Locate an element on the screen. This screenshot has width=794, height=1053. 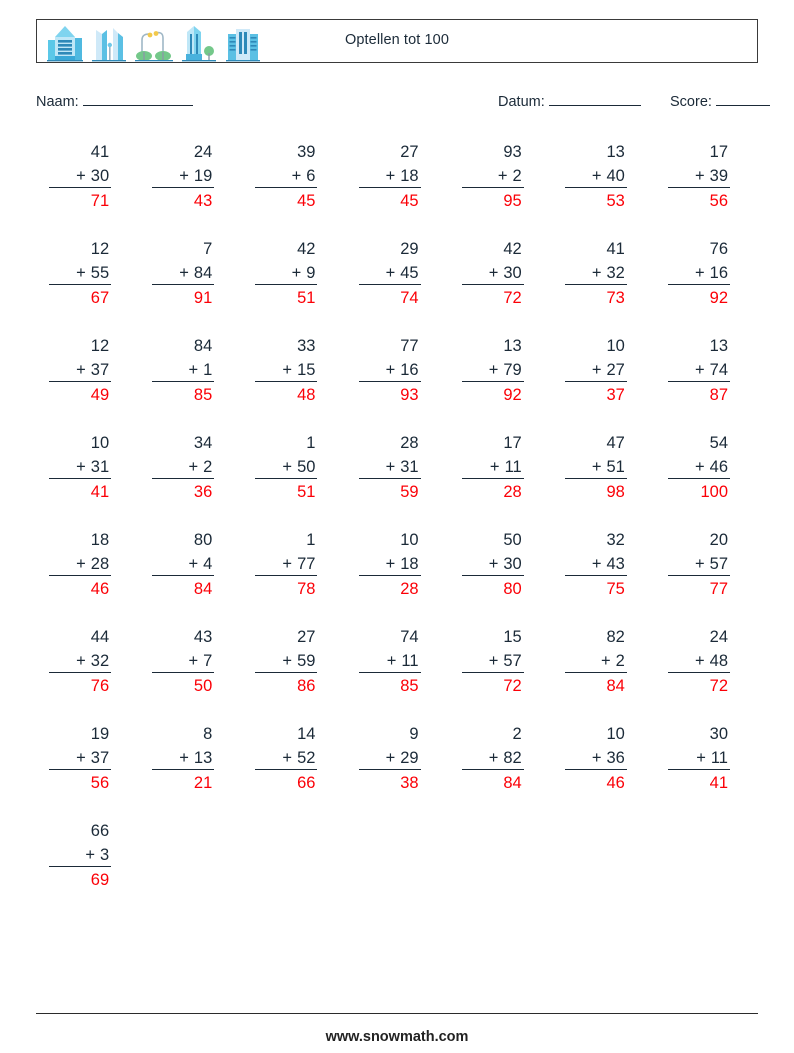
answer-value: 95 is located at coordinates (493, 199).